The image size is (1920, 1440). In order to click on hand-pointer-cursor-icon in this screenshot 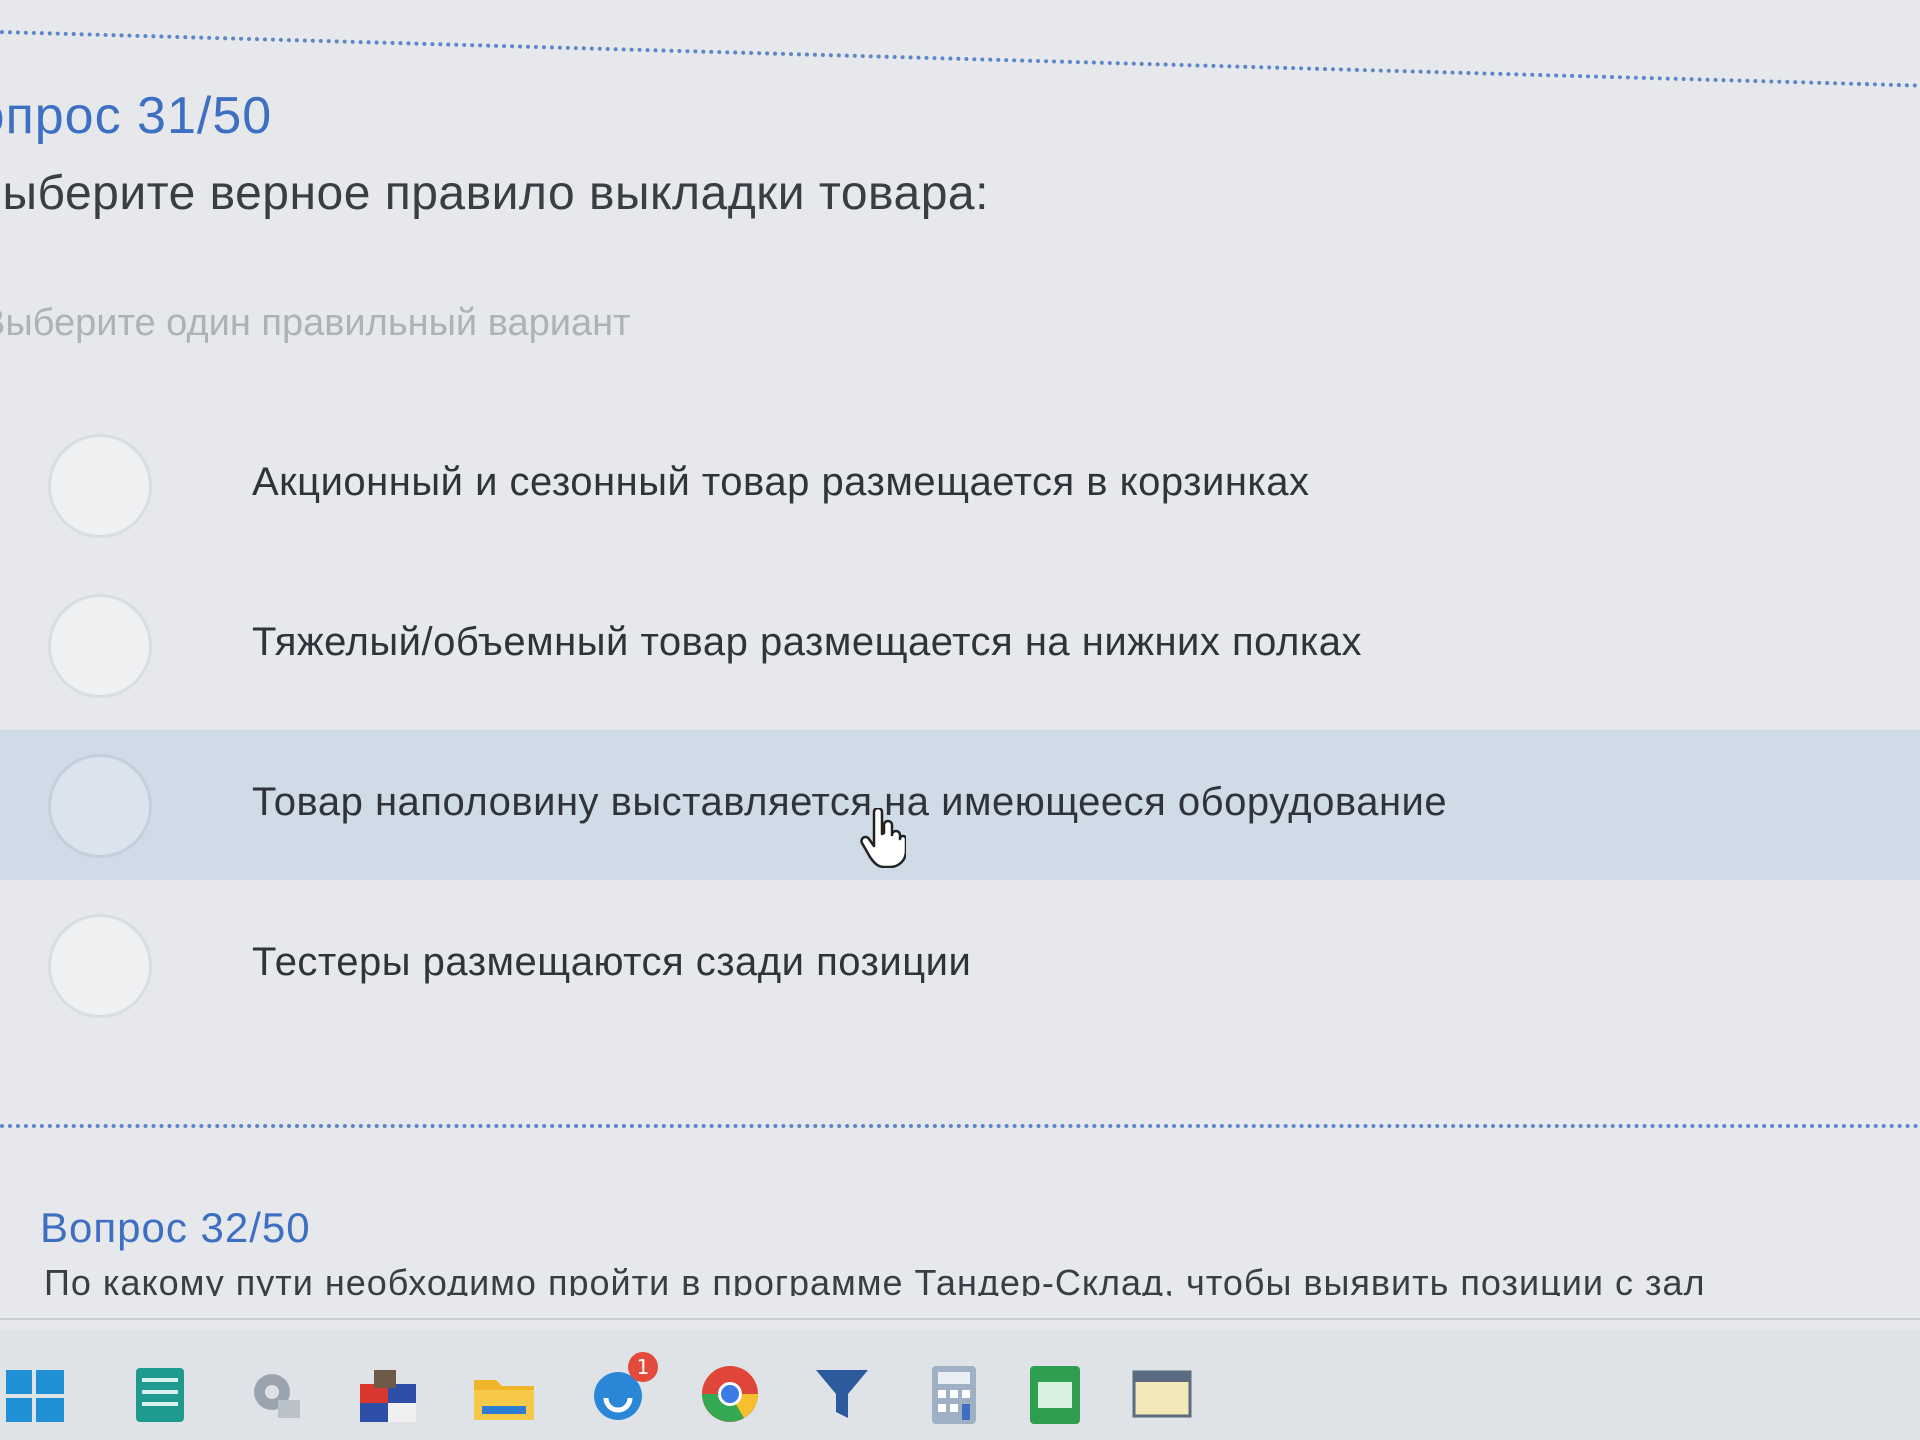, I will do `click(883, 838)`.